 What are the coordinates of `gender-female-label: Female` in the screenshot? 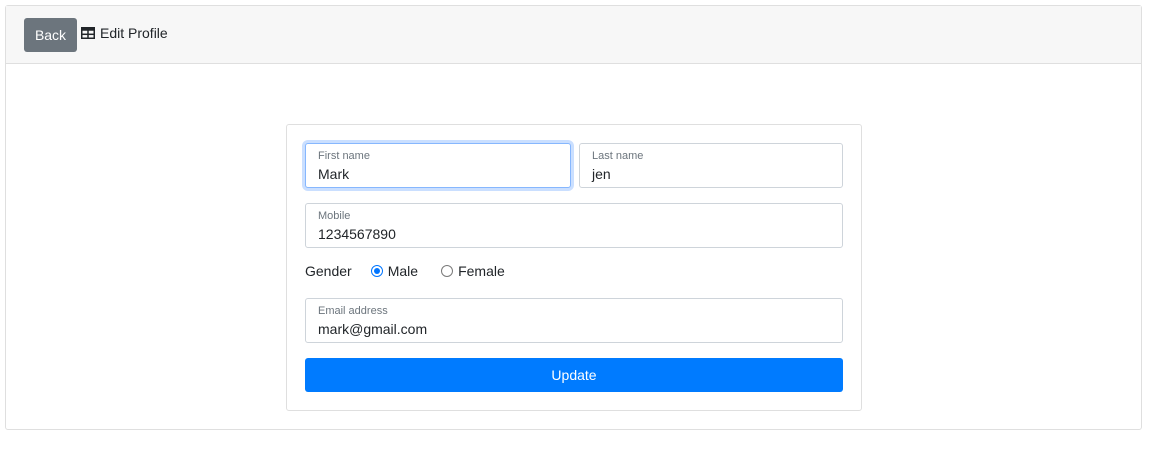 It's located at (481, 271).